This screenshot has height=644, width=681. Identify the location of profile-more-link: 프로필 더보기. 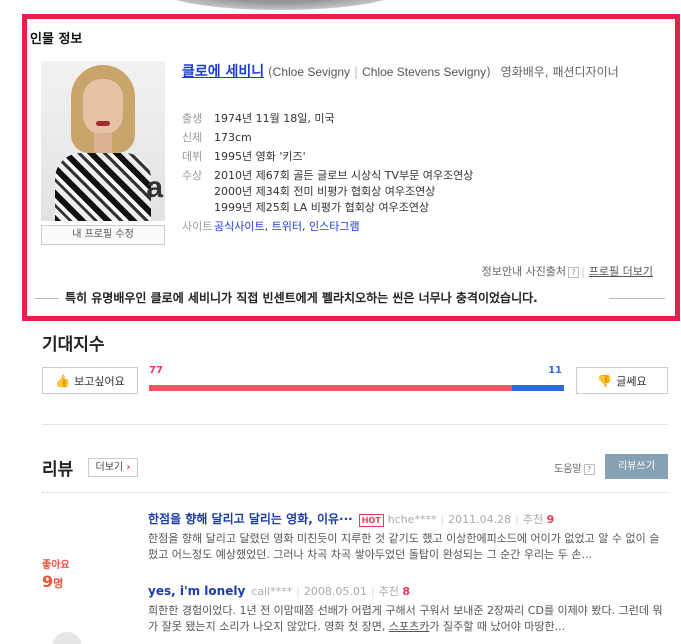
(621, 271).